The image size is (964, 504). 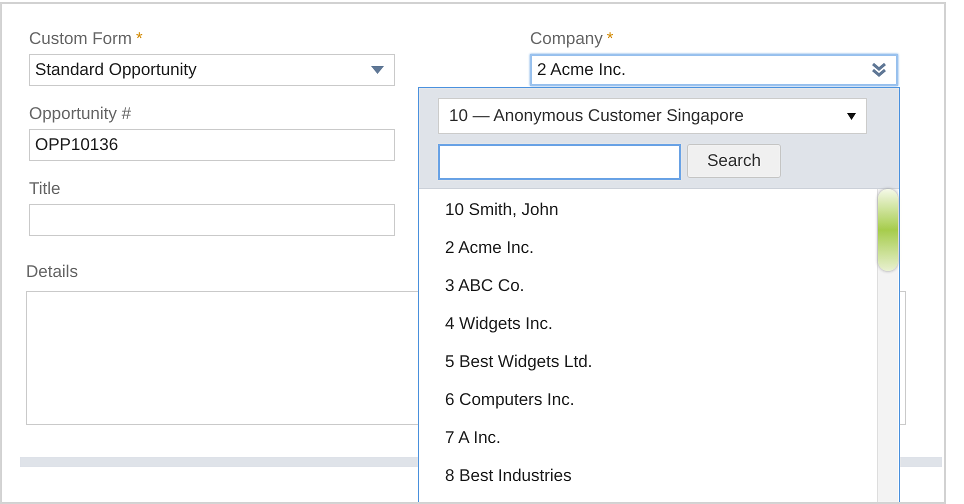 What do you see at coordinates (80, 39) in the screenshot?
I see `field-label: Custom Form` at bounding box center [80, 39].